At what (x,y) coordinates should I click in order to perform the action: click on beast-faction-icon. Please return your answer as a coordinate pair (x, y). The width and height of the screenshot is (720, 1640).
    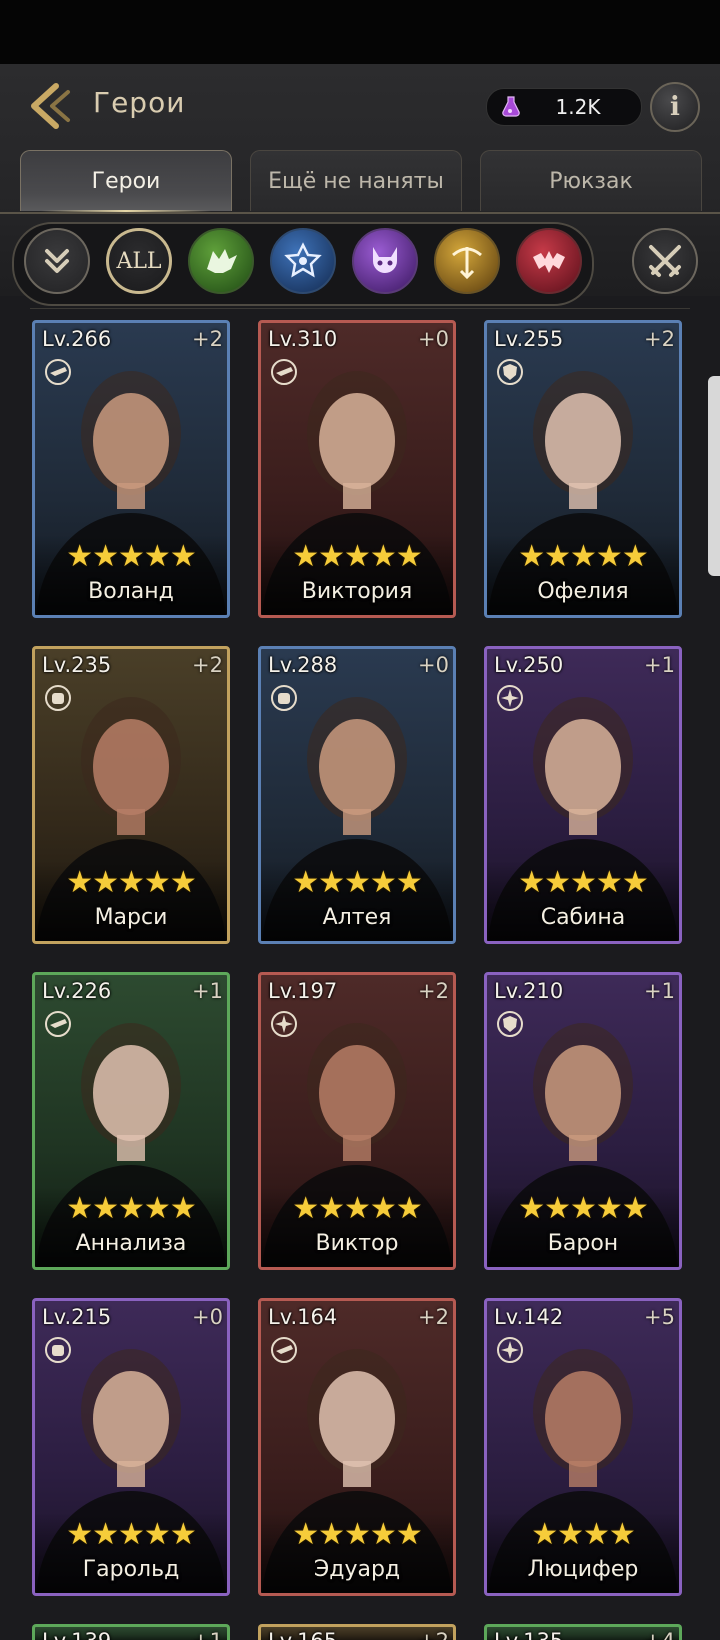
    Looking at the image, I should click on (222, 261).